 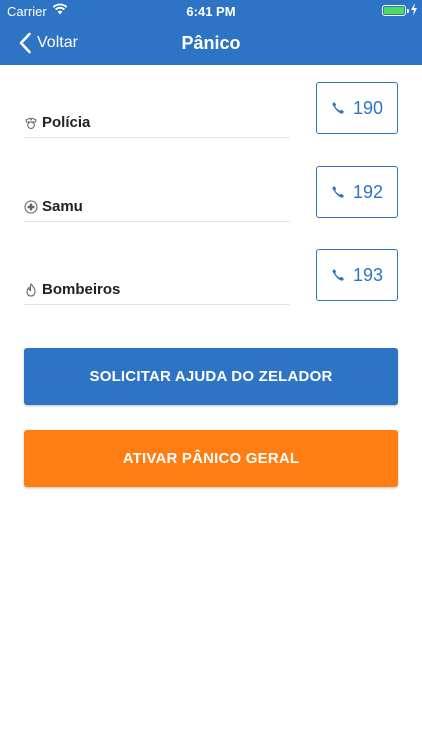 What do you see at coordinates (31, 123) in the screenshot?
I see `police-icon` at bounding box center [31, 123].